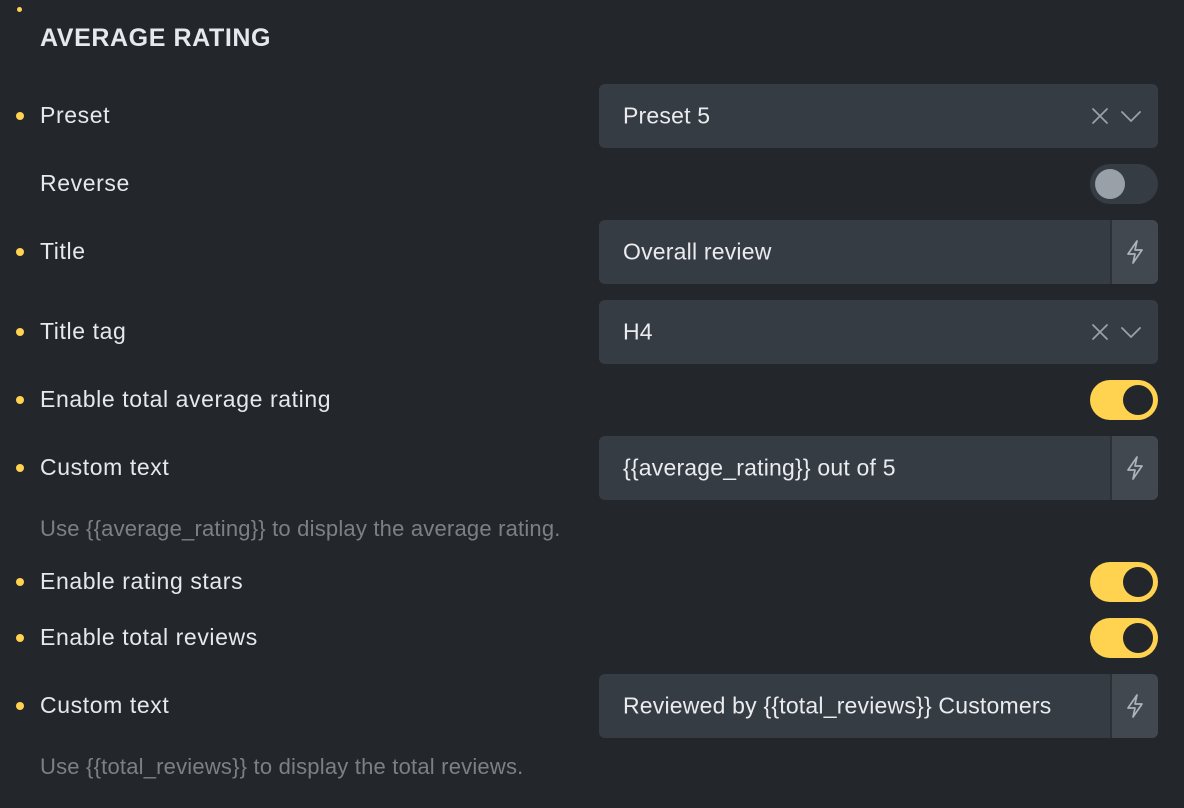 The image size is (1184, 808). What do you see at coordinates (878, 252) in the screenshot?
I see `title-input: Overall review` at bounding box center [878, 252].